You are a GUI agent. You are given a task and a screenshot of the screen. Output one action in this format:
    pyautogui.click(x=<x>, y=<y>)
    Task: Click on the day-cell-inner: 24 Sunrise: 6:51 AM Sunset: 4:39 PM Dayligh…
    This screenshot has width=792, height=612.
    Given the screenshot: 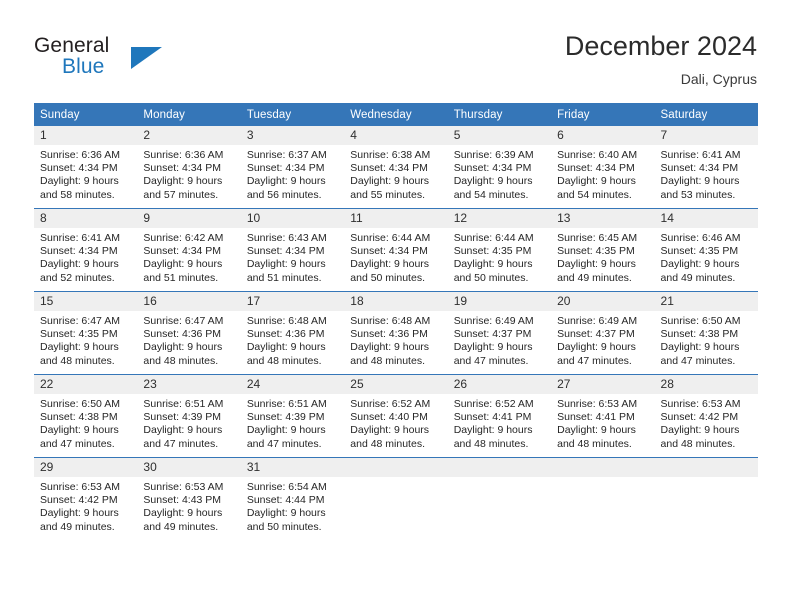 What is the action you would take?
    pyautogui.click(x=292, y=416)
    